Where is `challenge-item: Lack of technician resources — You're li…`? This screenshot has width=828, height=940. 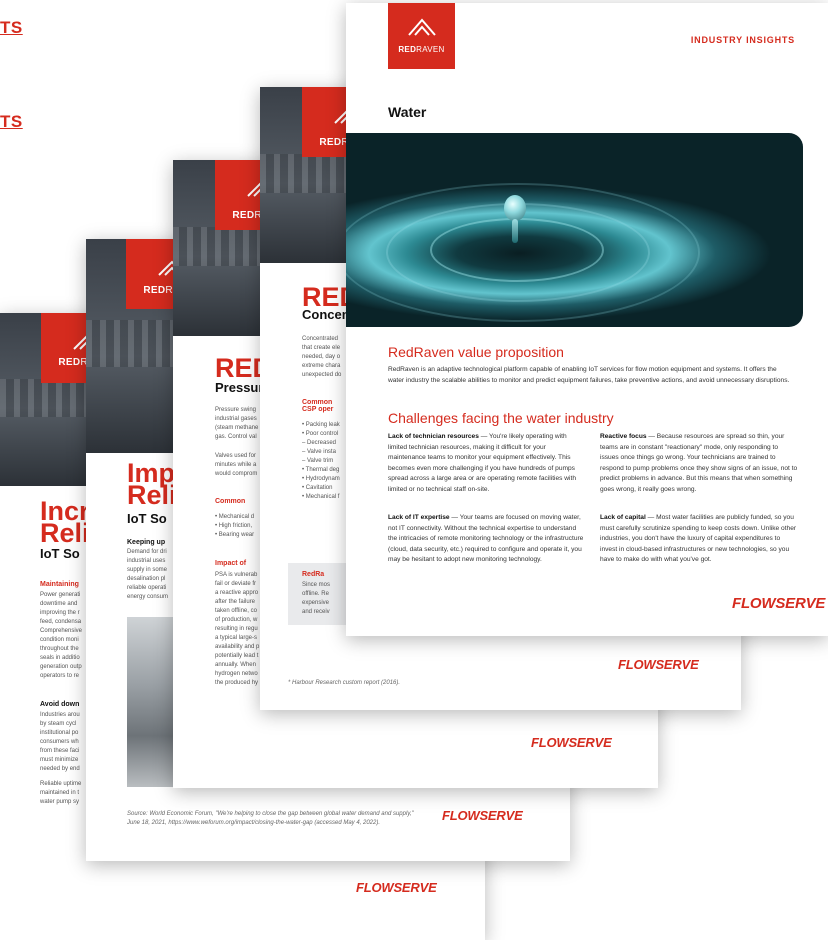
challenge-item: Lack of technician resources — You're li… is located at coordinates (482, 463).